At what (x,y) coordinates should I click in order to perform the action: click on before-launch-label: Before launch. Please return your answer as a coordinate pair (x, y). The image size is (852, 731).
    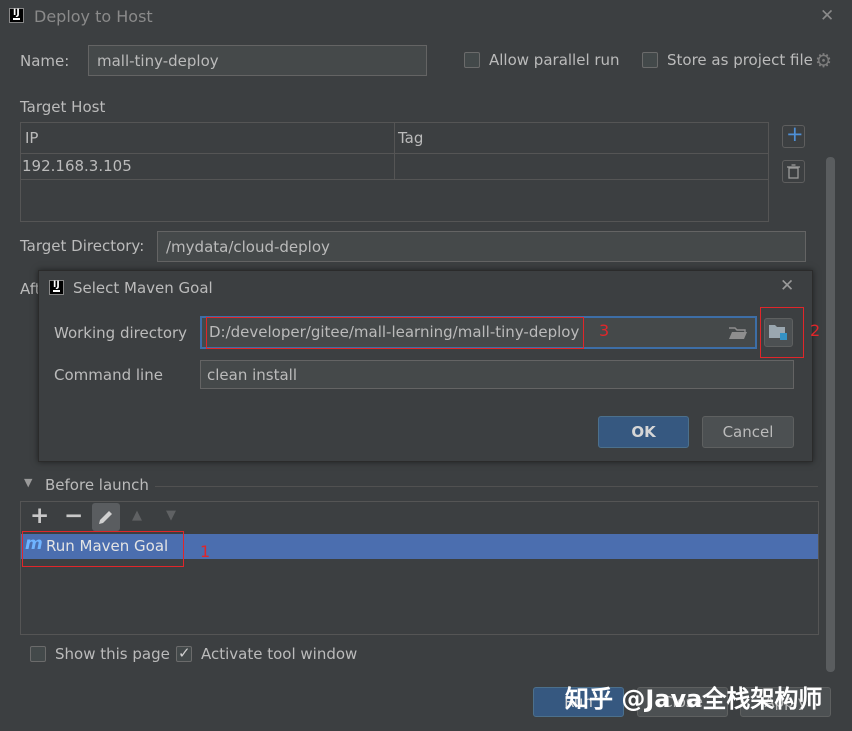
    Looking at the image, I should click on (97, 485).